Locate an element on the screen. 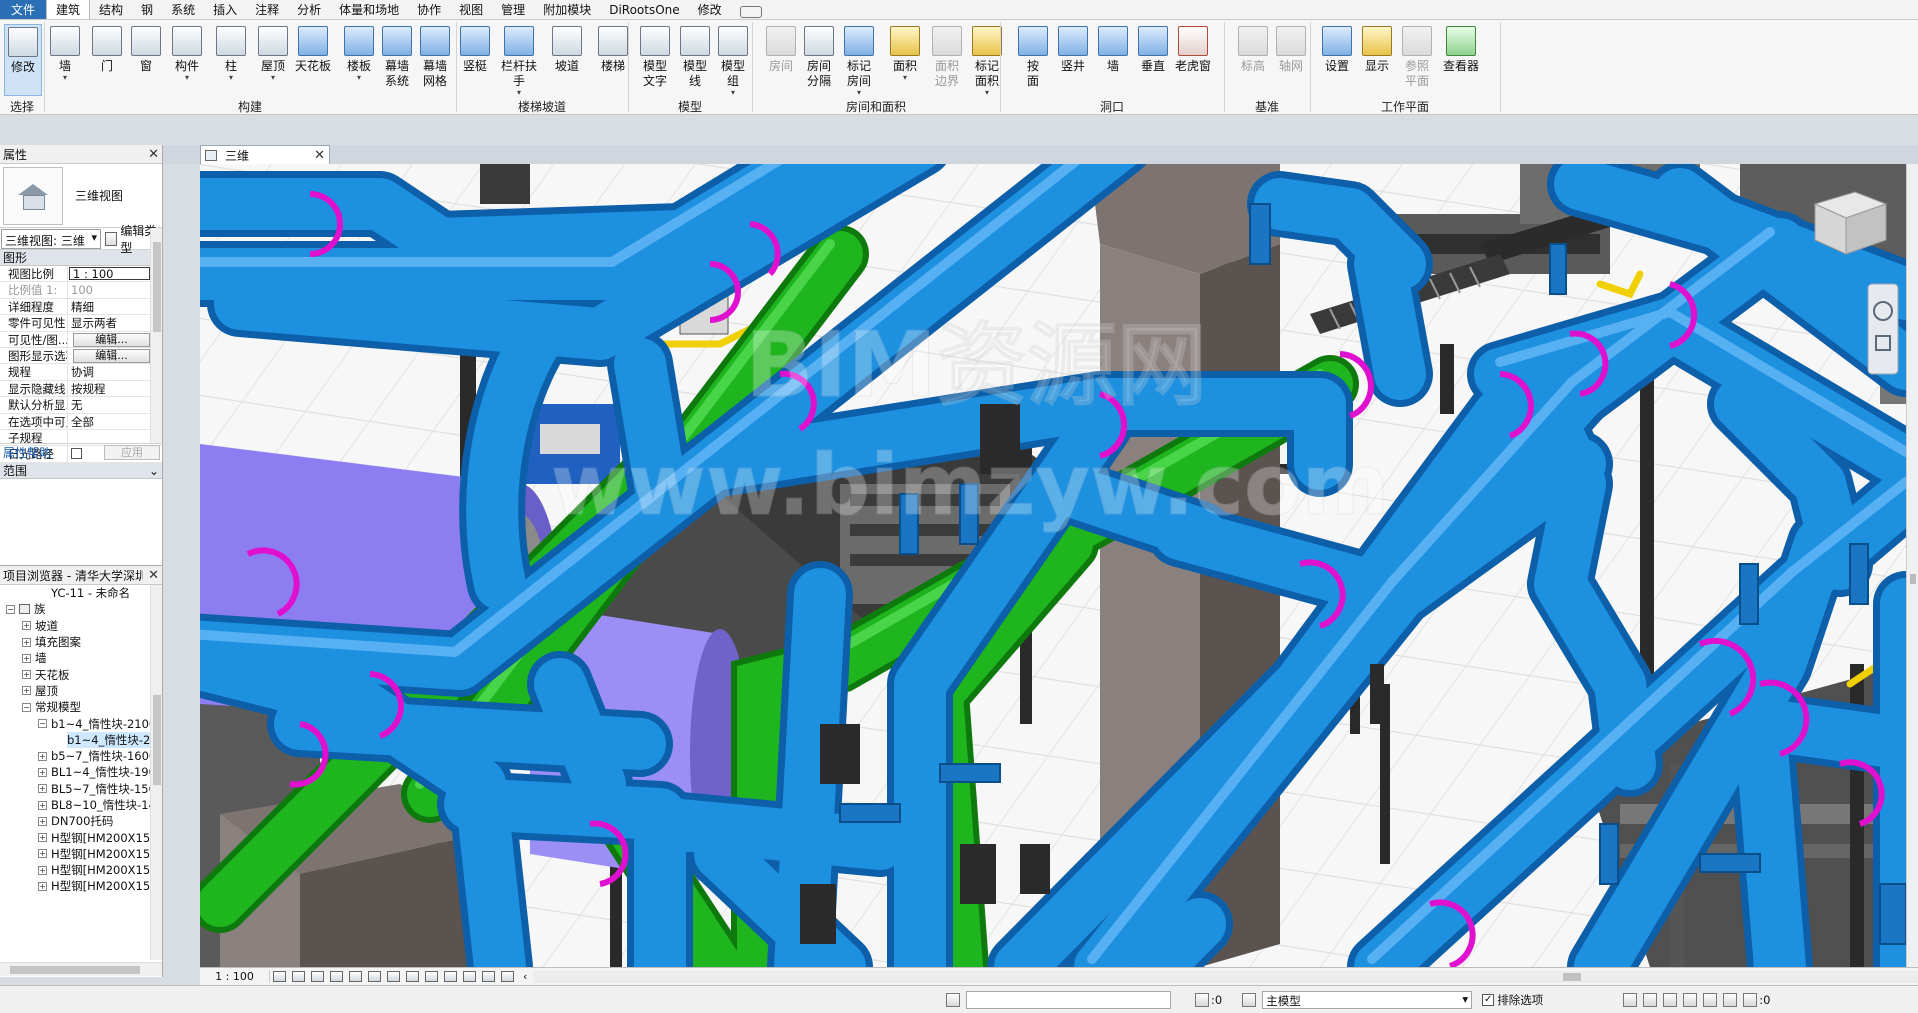 The image size is (1918, 1013). ribbon-button-door: 门 is located at coordinates (107, 60).